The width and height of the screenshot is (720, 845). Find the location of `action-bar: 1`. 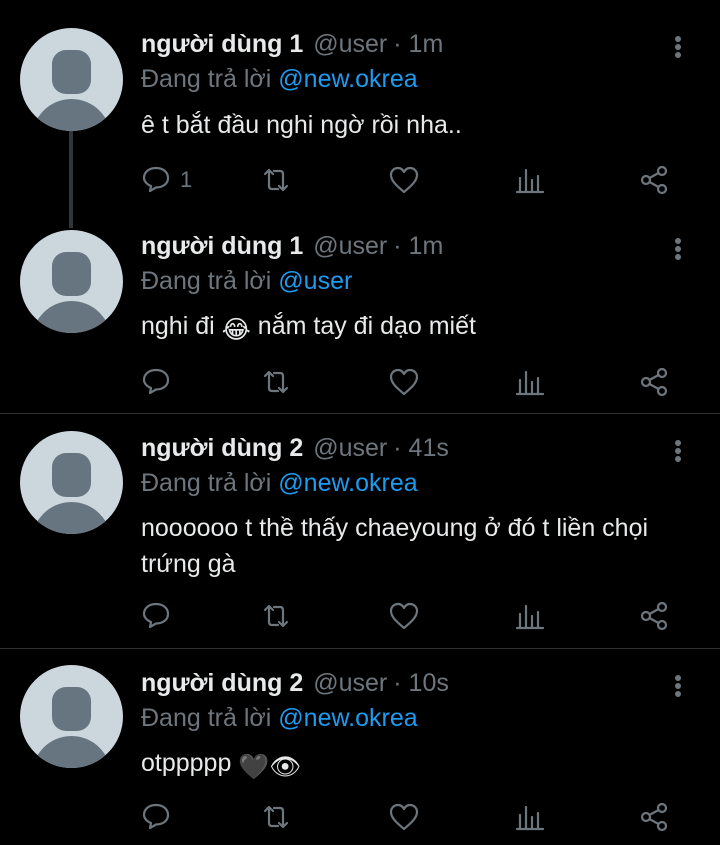

action-bar: 1 is located at coordinates (410, 180).